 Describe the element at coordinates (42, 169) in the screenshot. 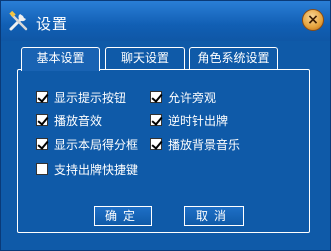

I see `hotkeys-checkbox` at that location.